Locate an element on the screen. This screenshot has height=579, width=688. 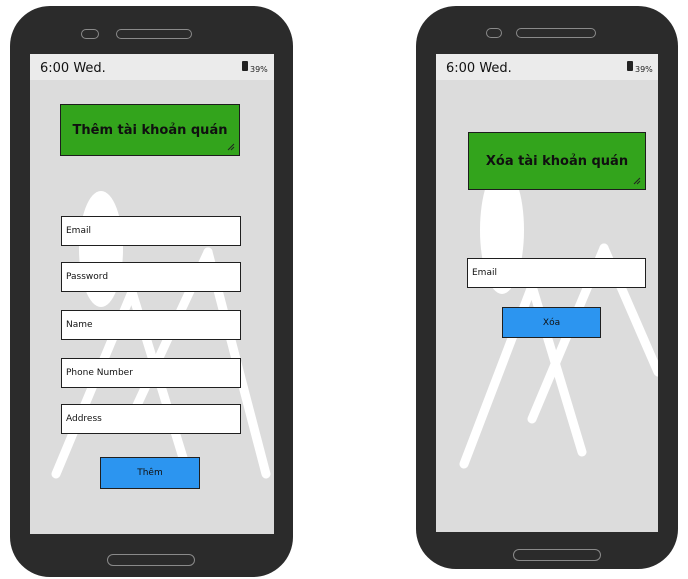
phone-number-field-label: Phone Number is located at coordinates (99, 373).